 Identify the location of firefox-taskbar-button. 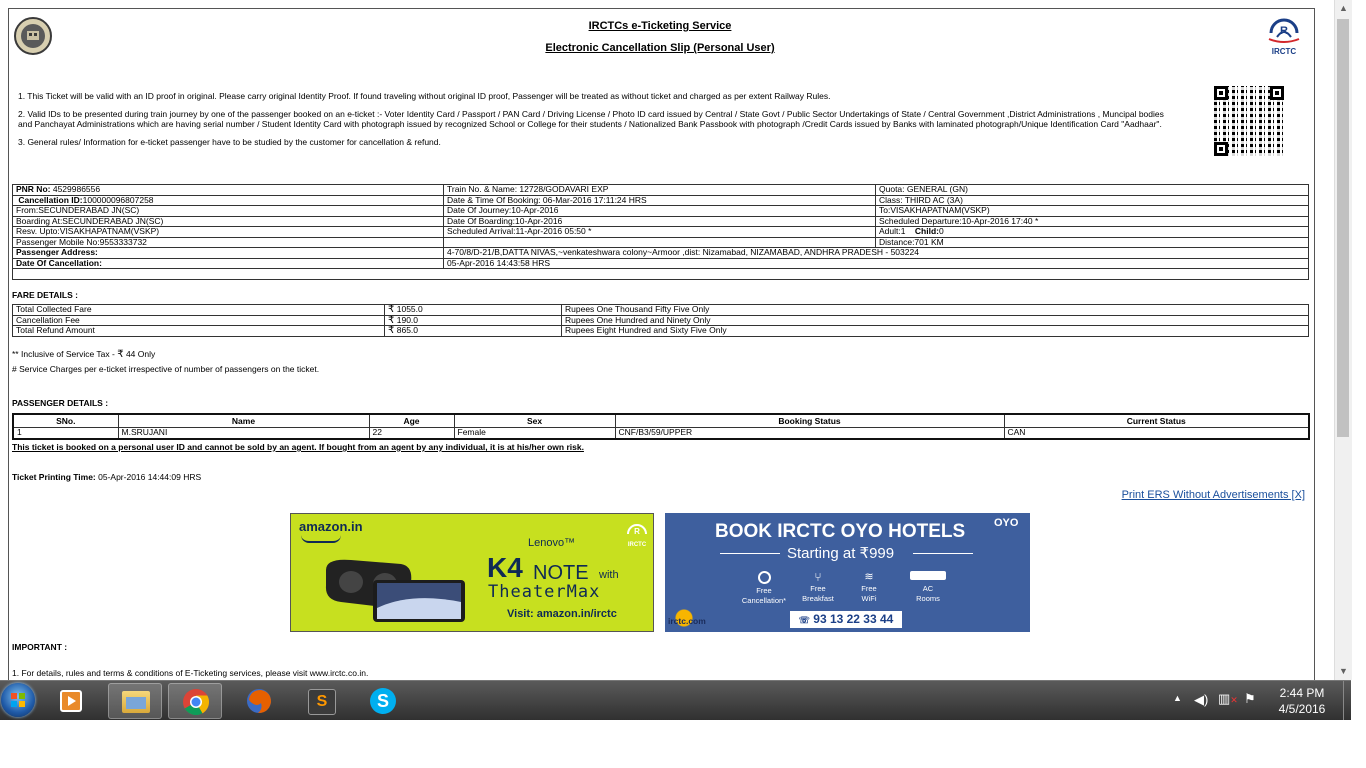
(259, 701).